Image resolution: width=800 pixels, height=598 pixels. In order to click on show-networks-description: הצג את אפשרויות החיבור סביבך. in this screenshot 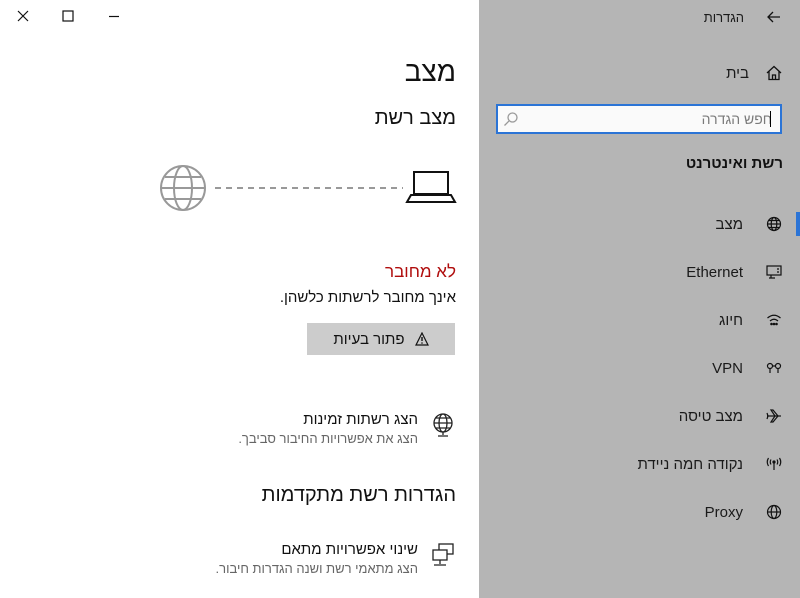, I will do `click(328, 438)`.